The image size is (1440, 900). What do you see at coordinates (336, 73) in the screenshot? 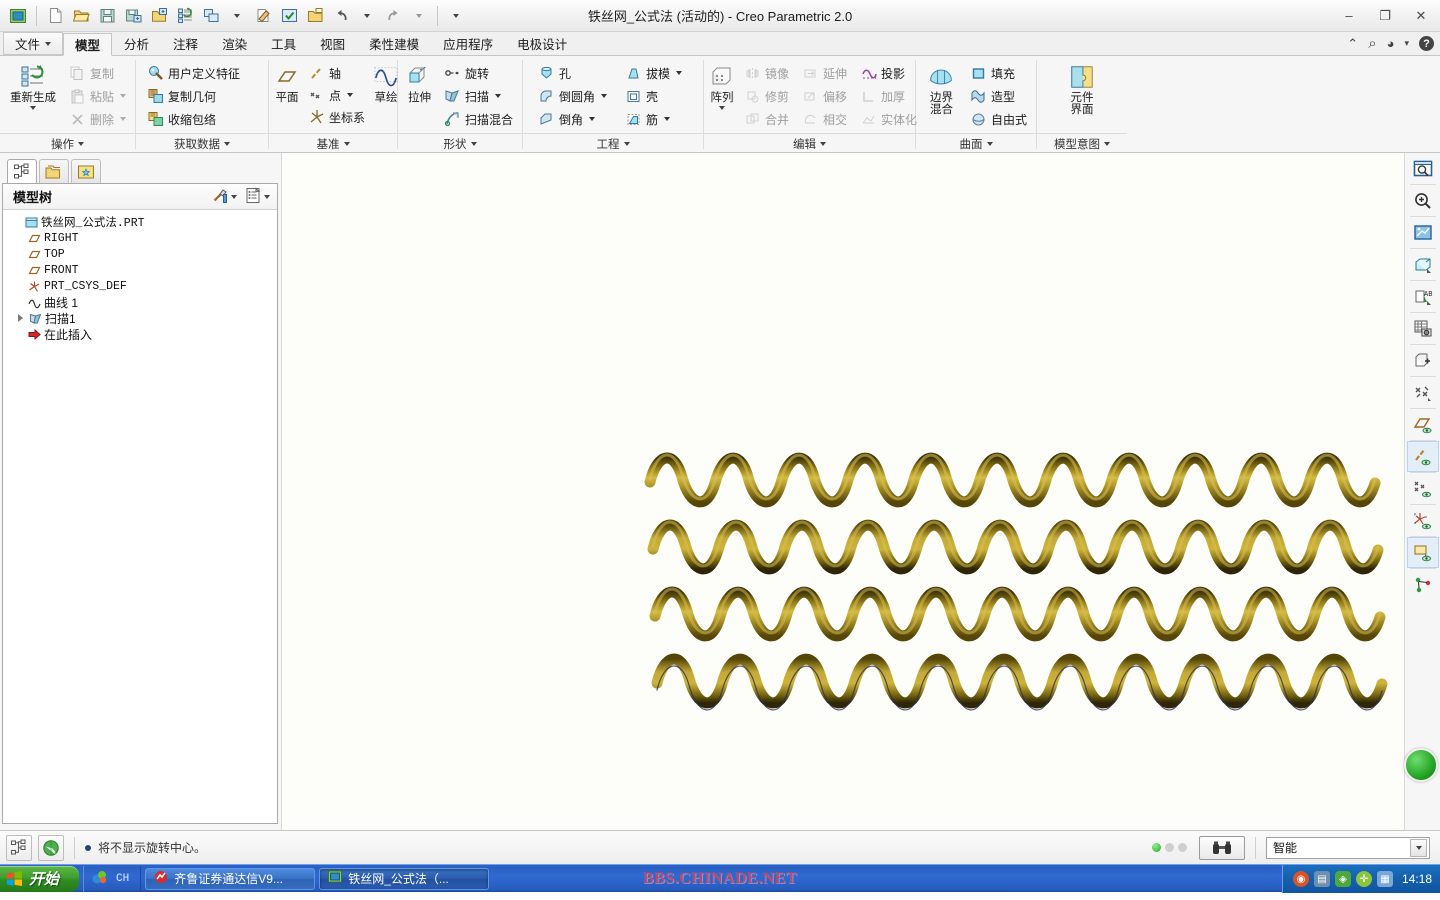
I see `datum-axis-button: 轴` at bounding box center [336, 73].